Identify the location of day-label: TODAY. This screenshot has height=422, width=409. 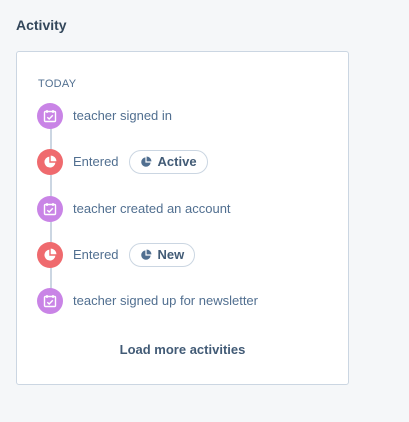
(57, 84).